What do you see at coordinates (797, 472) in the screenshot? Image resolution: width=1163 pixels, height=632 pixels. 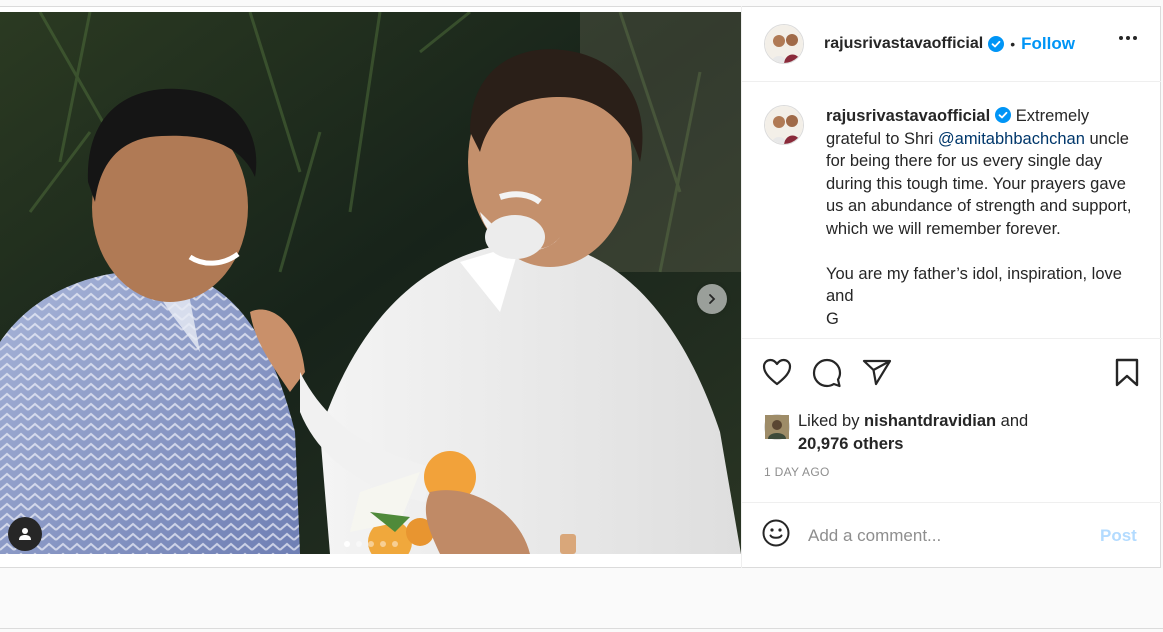 I see `post-timestamp: 1 DAY AGO` at bounding box center [797, 472].